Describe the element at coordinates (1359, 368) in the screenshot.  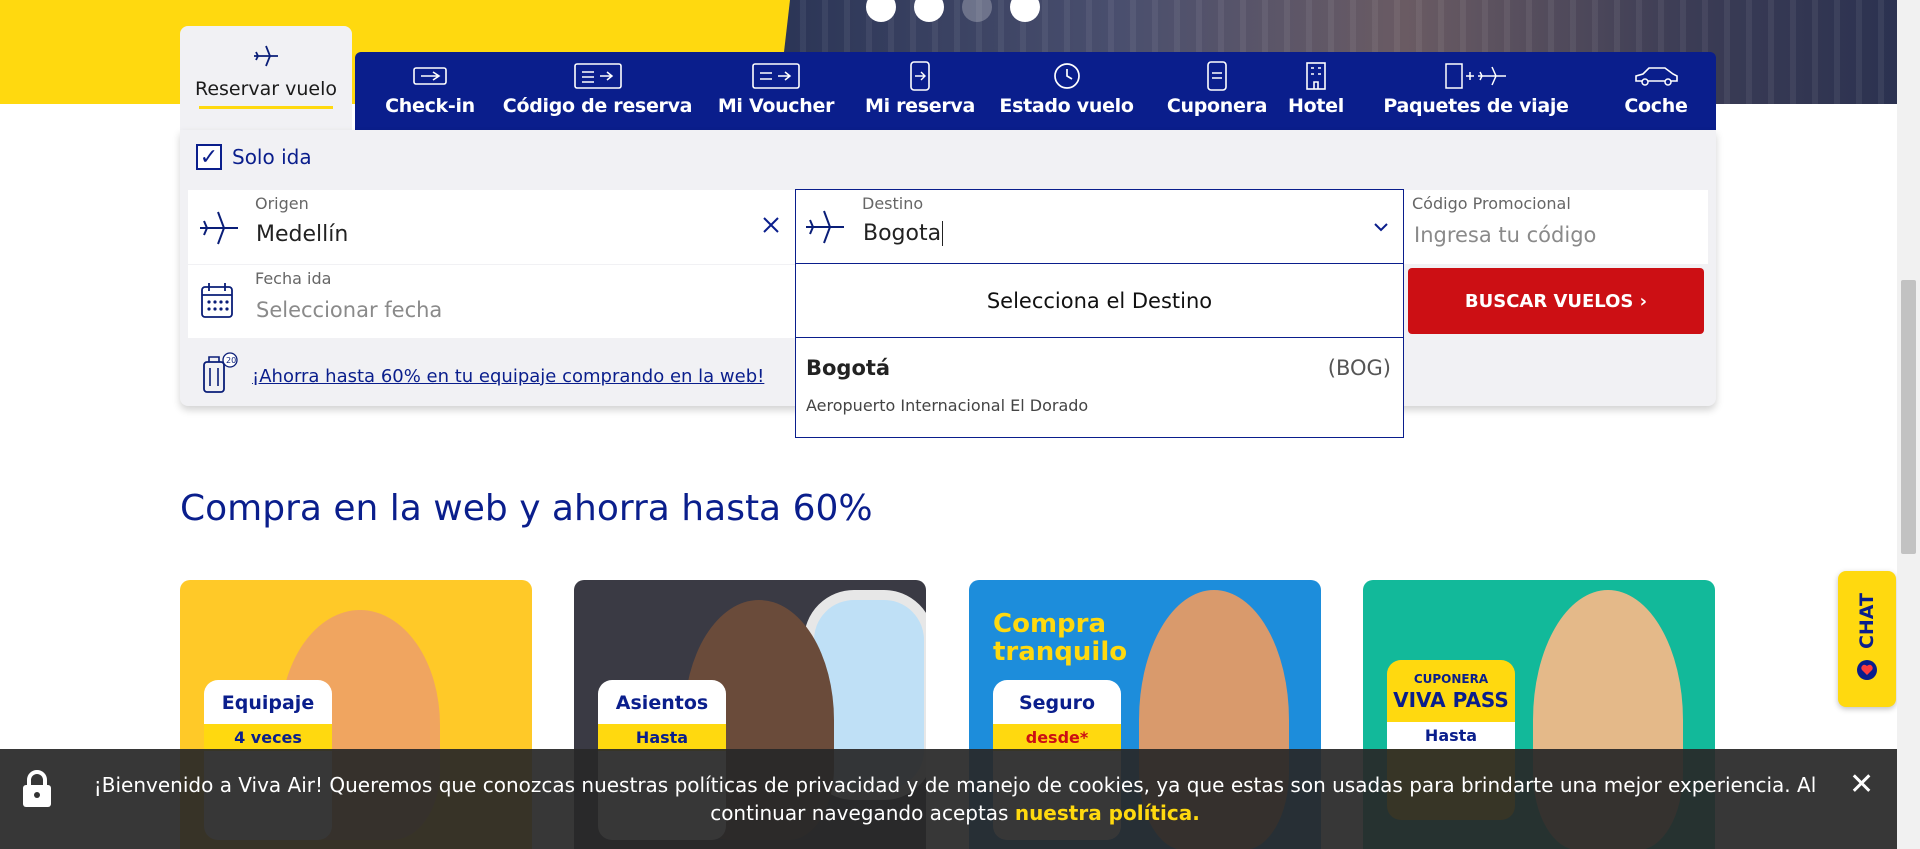
I see `option-code: (BOG)` at that location.